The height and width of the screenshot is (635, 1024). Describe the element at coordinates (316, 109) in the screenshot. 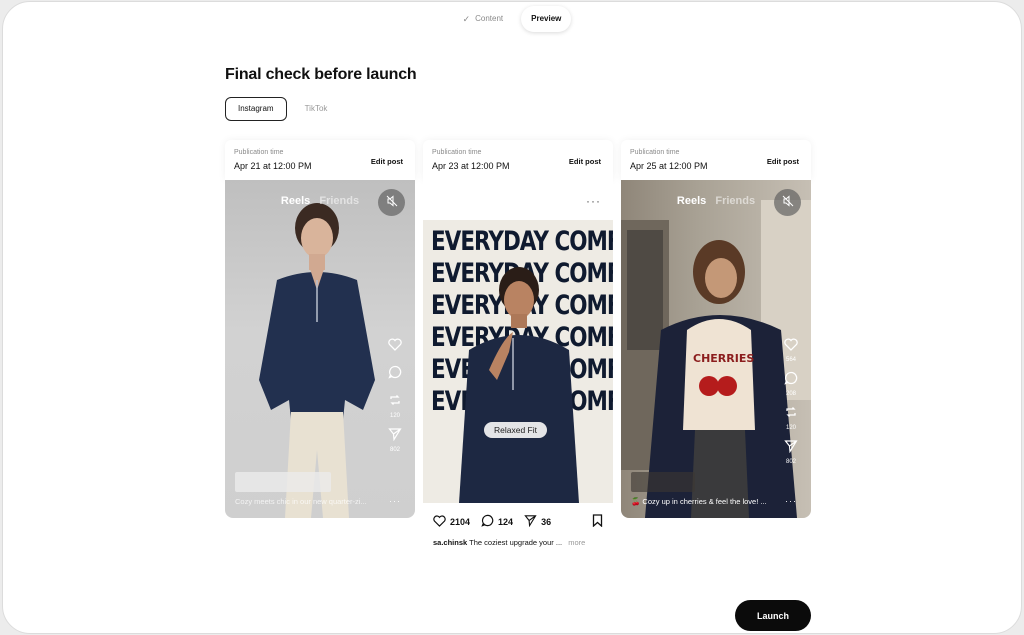

I see `tab-tiktok: TikTok` at that location.